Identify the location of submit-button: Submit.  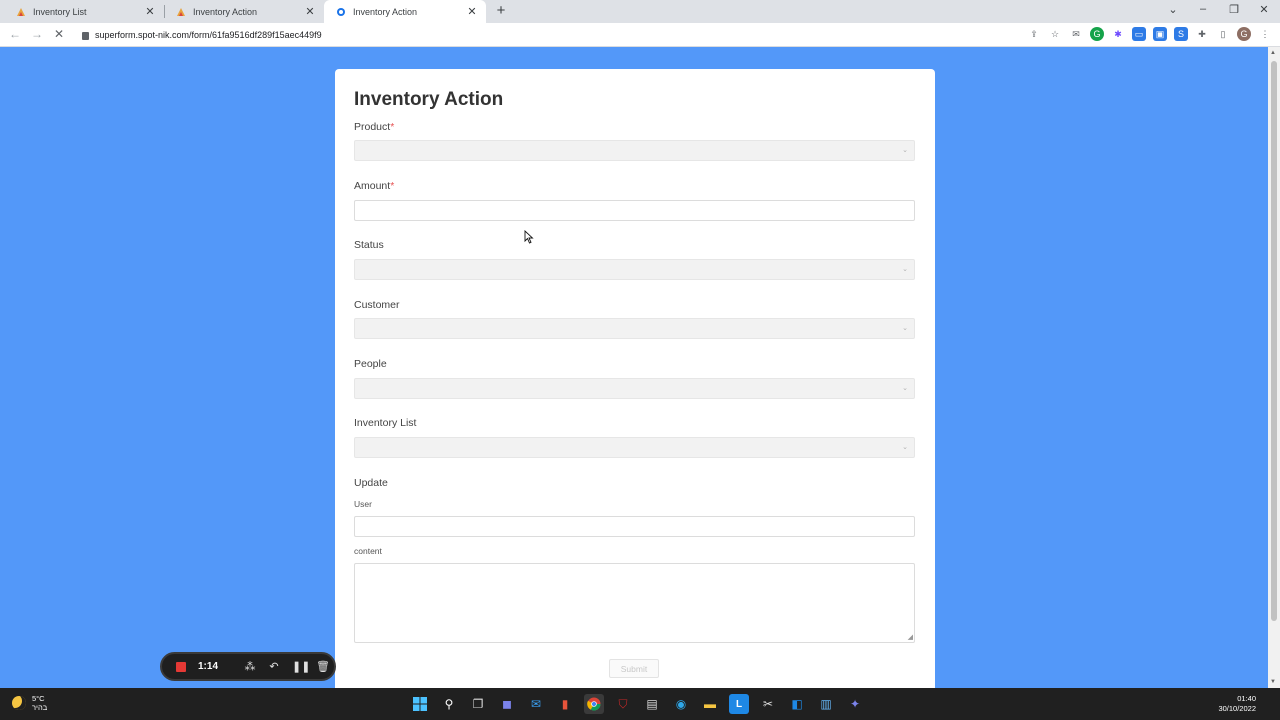
(634, 668).